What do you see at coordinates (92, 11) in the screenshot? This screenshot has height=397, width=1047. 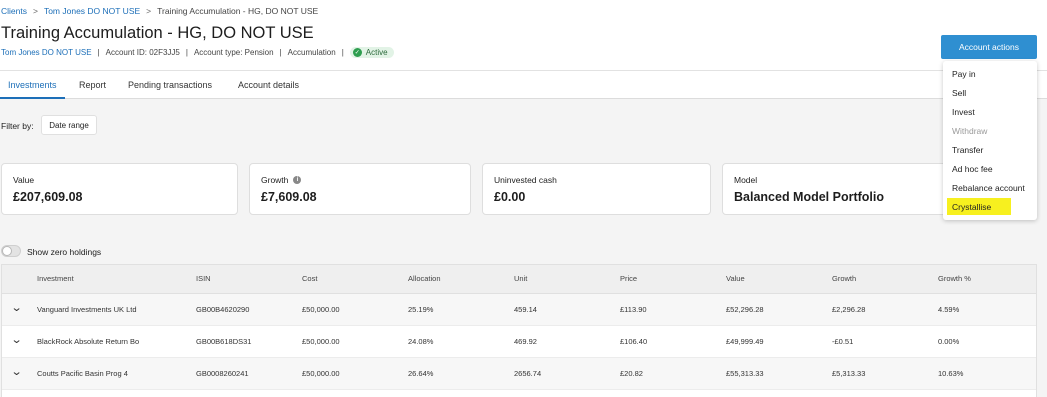 I see `breadcrumb-client-link: Tom Jones DO NOT USE` at bounding box center [92, 11].